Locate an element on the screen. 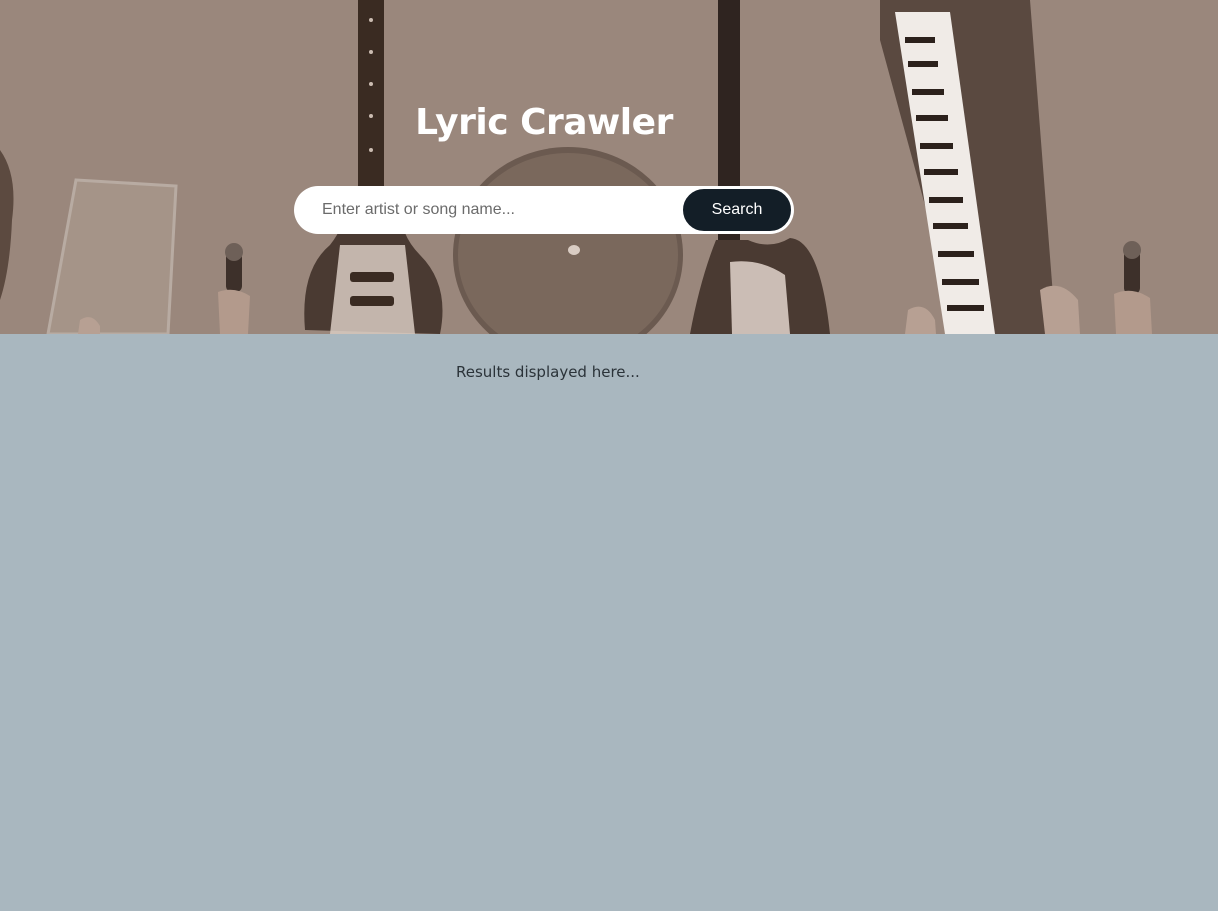 The height and width of the screenshot is (911, 1218). app-title: Lyric Crawler is located at coordinates (544, 122).